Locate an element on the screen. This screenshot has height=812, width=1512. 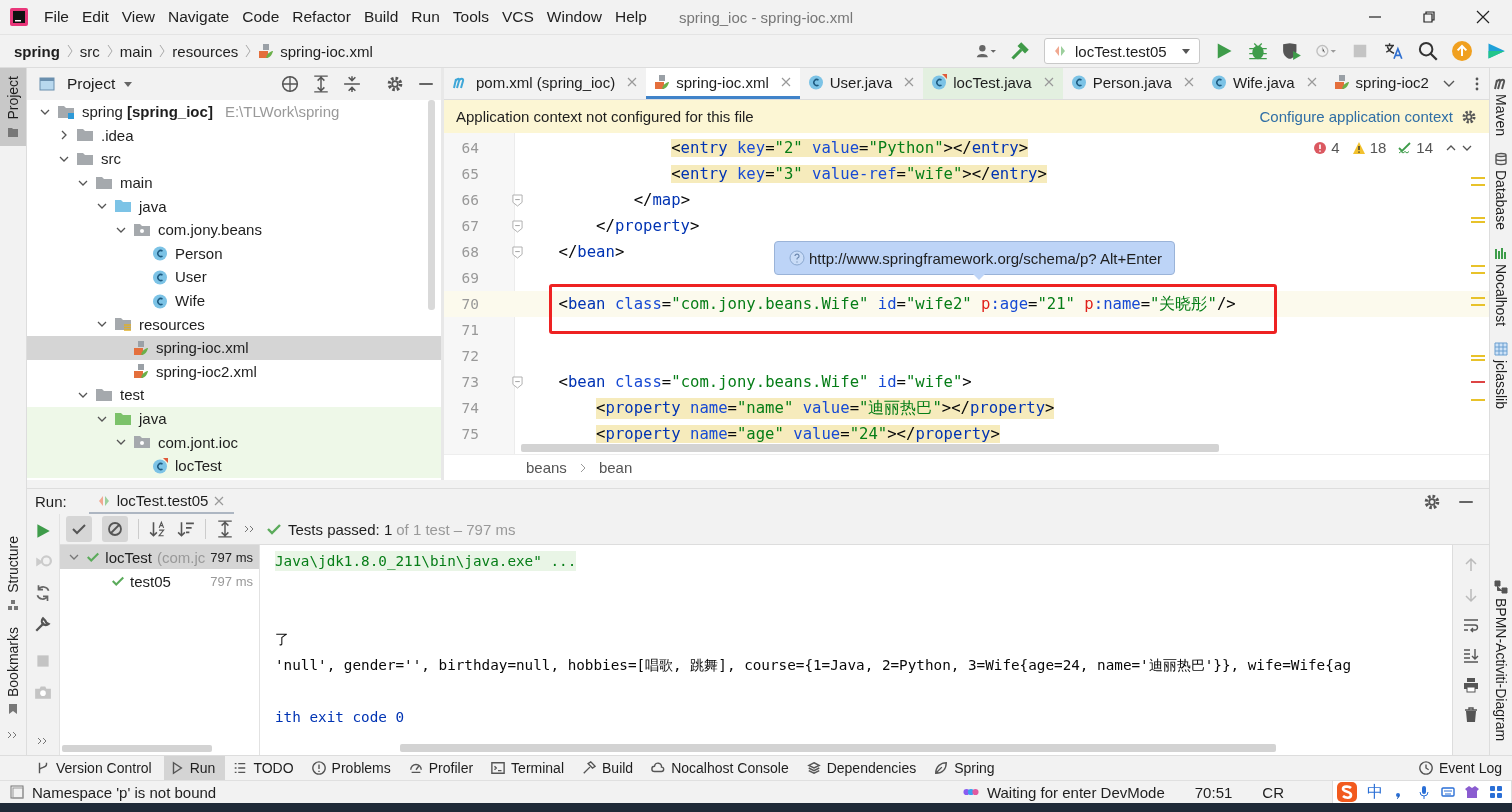
restore-icon is located at coordinates (1429, 17).